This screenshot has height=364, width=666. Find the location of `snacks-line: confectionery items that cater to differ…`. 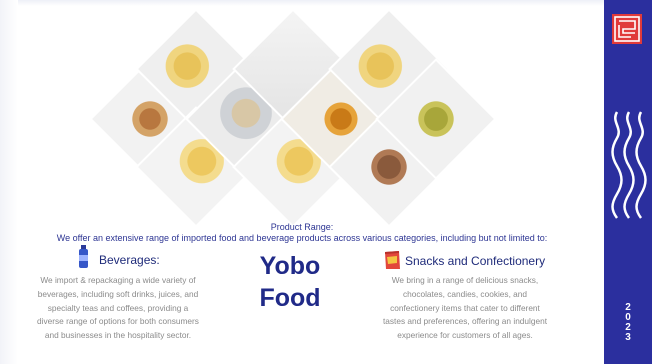

snacks-line: confectionery items that cater to differ… is located at coordinates (465, 308).